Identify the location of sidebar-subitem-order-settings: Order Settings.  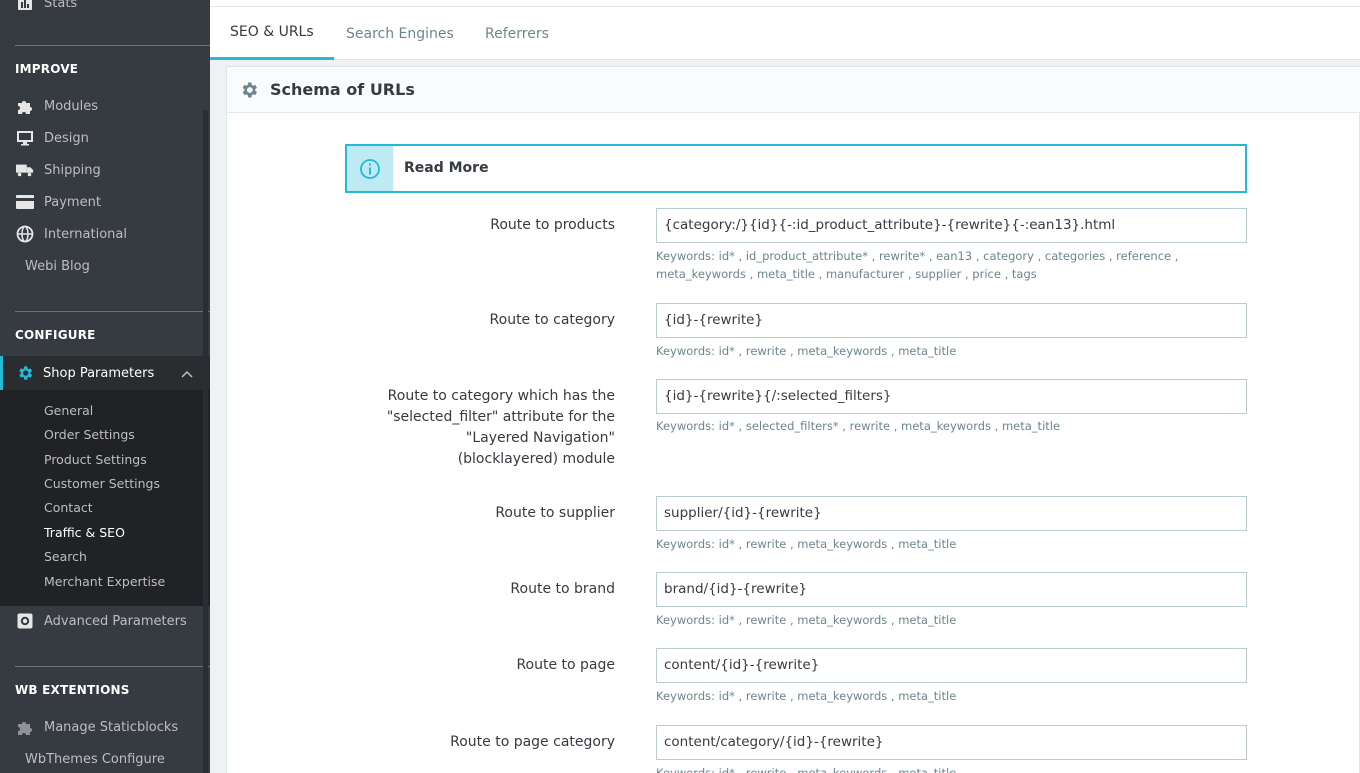
(89, 434).